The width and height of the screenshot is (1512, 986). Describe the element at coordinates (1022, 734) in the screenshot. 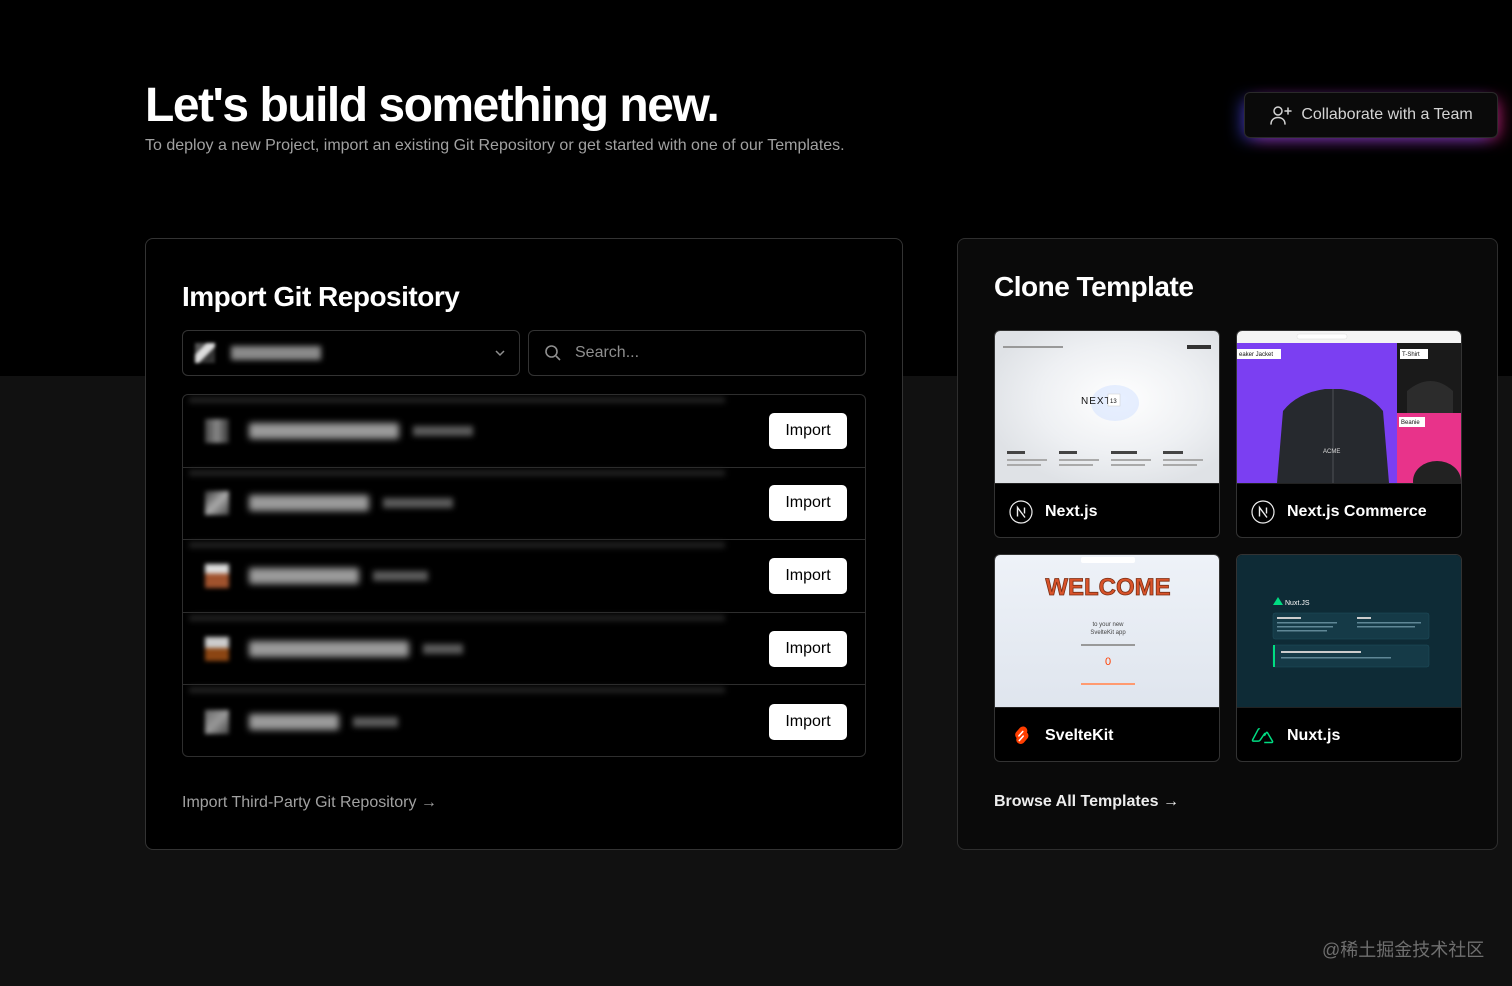

I see `svelte-icon` at that location.